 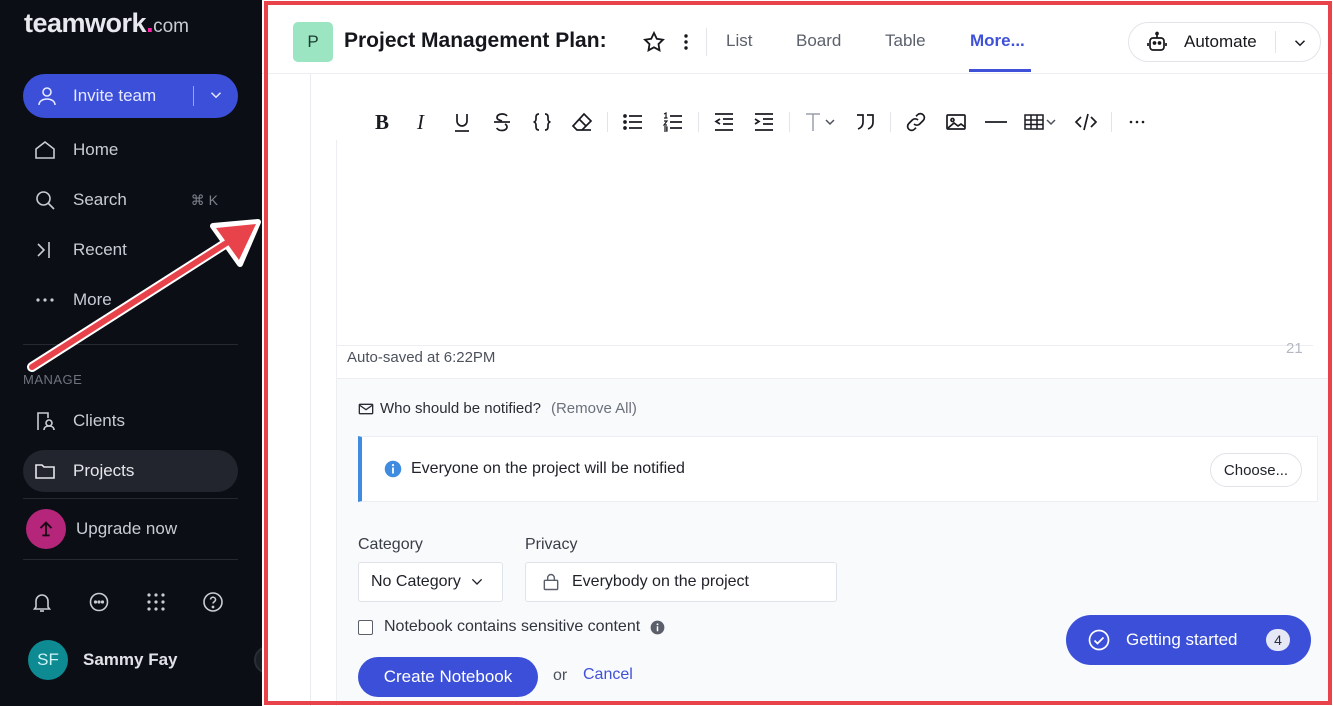 I want to click on quote-icon, so click(x=865, y=122).